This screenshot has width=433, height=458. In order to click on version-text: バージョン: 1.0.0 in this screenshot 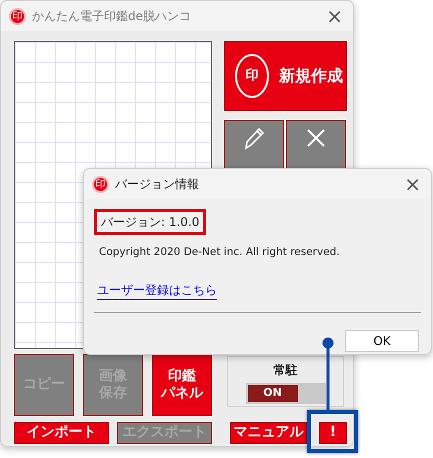, I will do `click(150, 222)`.